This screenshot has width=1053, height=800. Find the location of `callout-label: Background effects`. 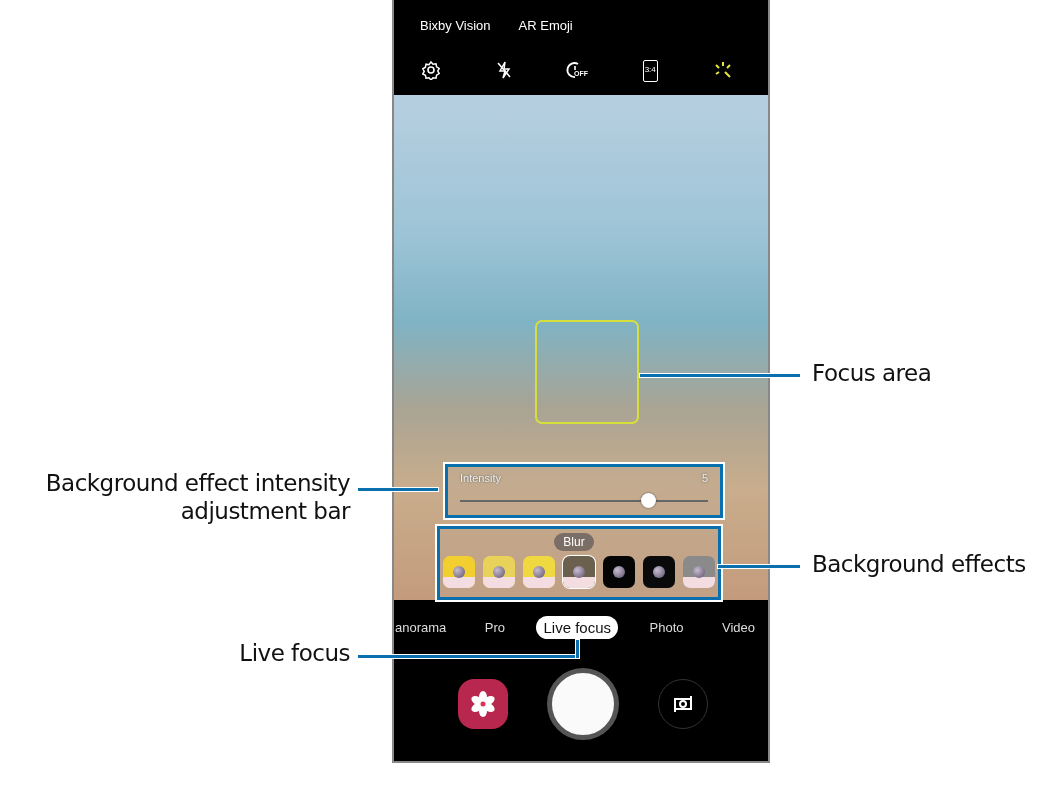

callout-label: Background effects is located at coordinates (919, 565).